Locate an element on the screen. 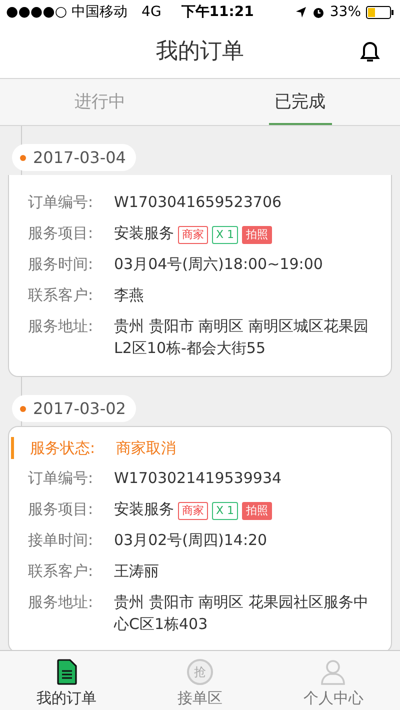 The width and height of the screenshot is (400, 710). nav-item: 我的订单 is located at coordinates (67, 680).